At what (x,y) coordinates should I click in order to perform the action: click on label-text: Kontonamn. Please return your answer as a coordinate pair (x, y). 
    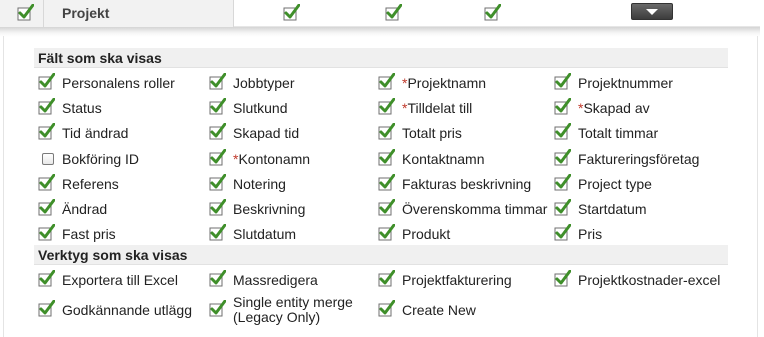
    Looking at the image, I should click on (274, 159).